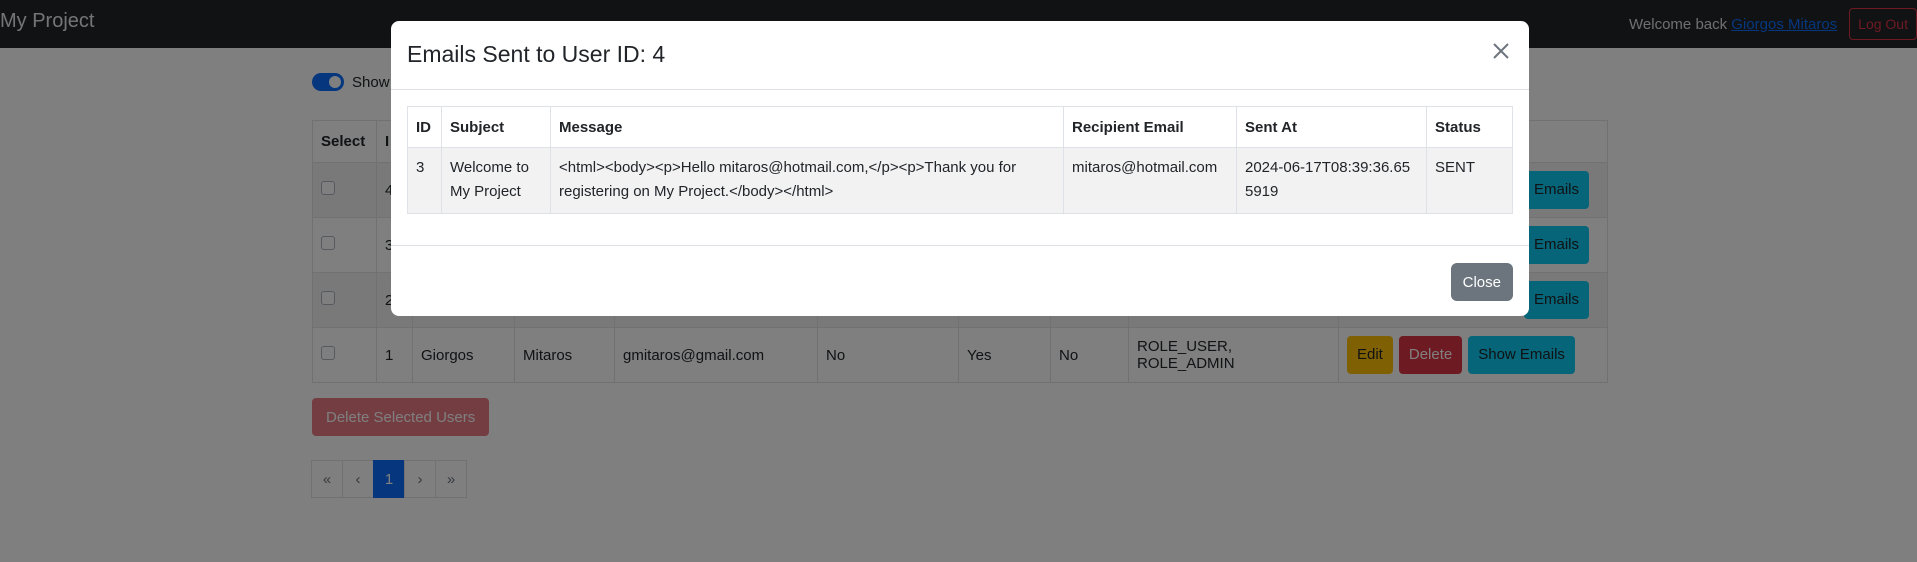 The height and width of the screenshot is (562, 1917). Describe the element at coordinates (424, 180) in the screenshot. I see `email-id: 3` at that location.